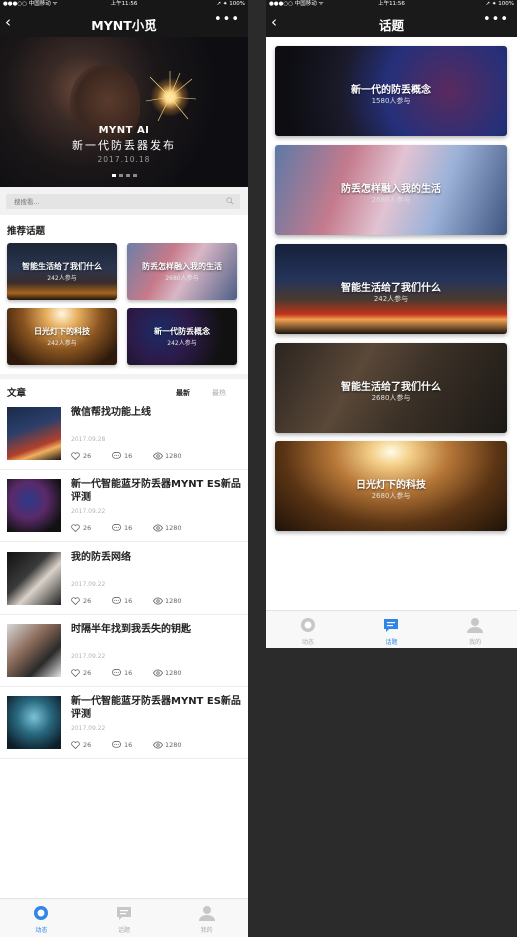 Image resolution: width=517 pixels, height=937 pixels. I want to click on topic-card: 新一代的防丢概念 1580人参与, so click(391, 91).